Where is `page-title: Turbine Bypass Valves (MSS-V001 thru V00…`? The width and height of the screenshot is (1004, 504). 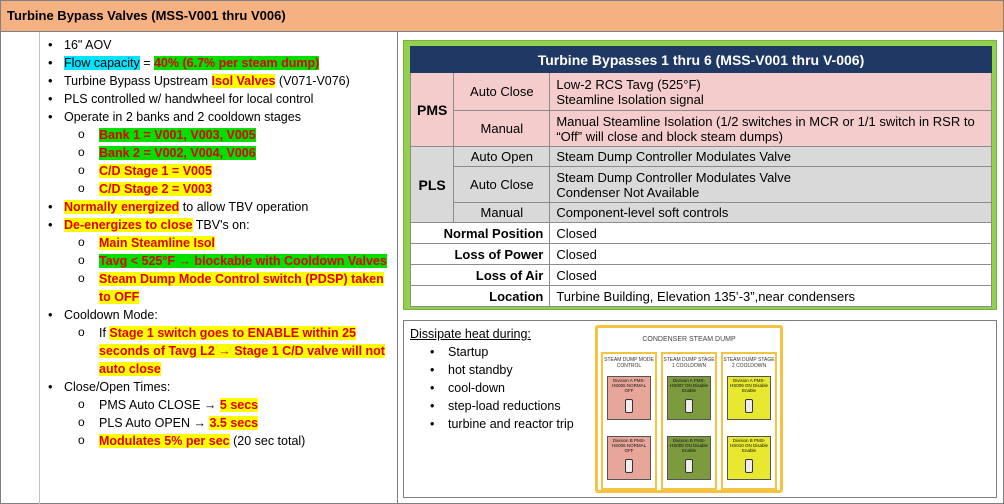 page-title: Turbine Bypass Valves (MSS-V001 thru V00… is located at coordinates (146, 15).